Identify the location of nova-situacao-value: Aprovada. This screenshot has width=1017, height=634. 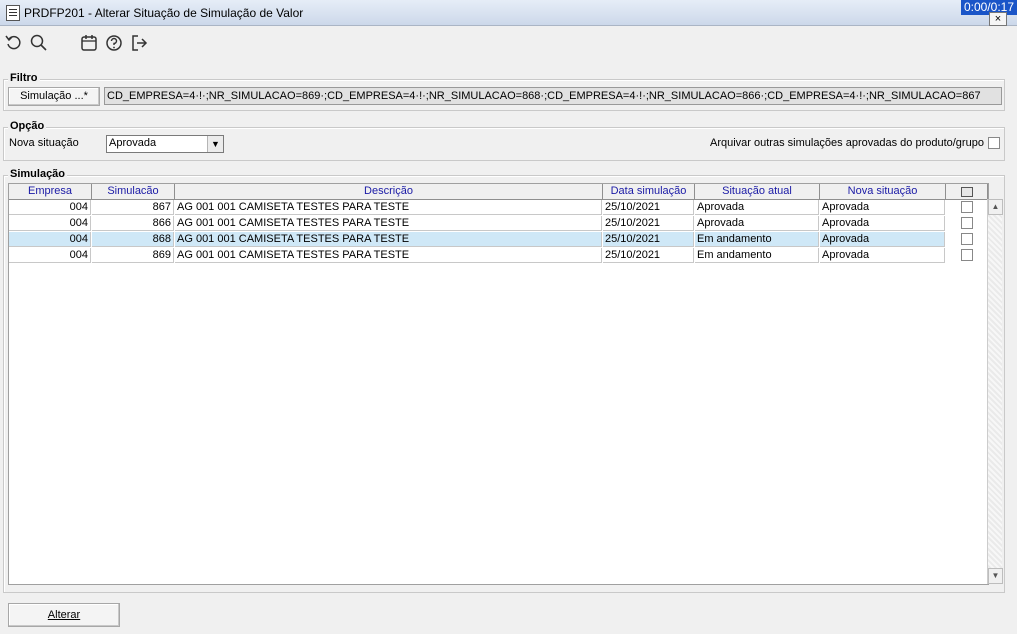
(133, 143).